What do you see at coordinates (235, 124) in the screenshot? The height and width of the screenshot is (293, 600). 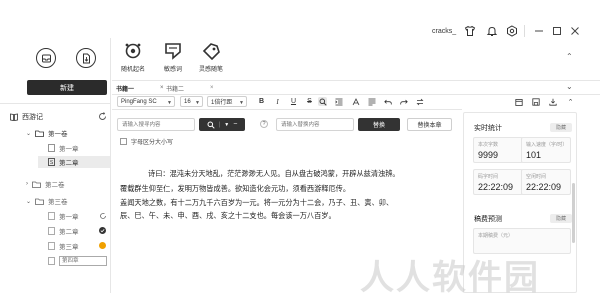 I see `minus-icon: −` at bounding box center [235, 124].